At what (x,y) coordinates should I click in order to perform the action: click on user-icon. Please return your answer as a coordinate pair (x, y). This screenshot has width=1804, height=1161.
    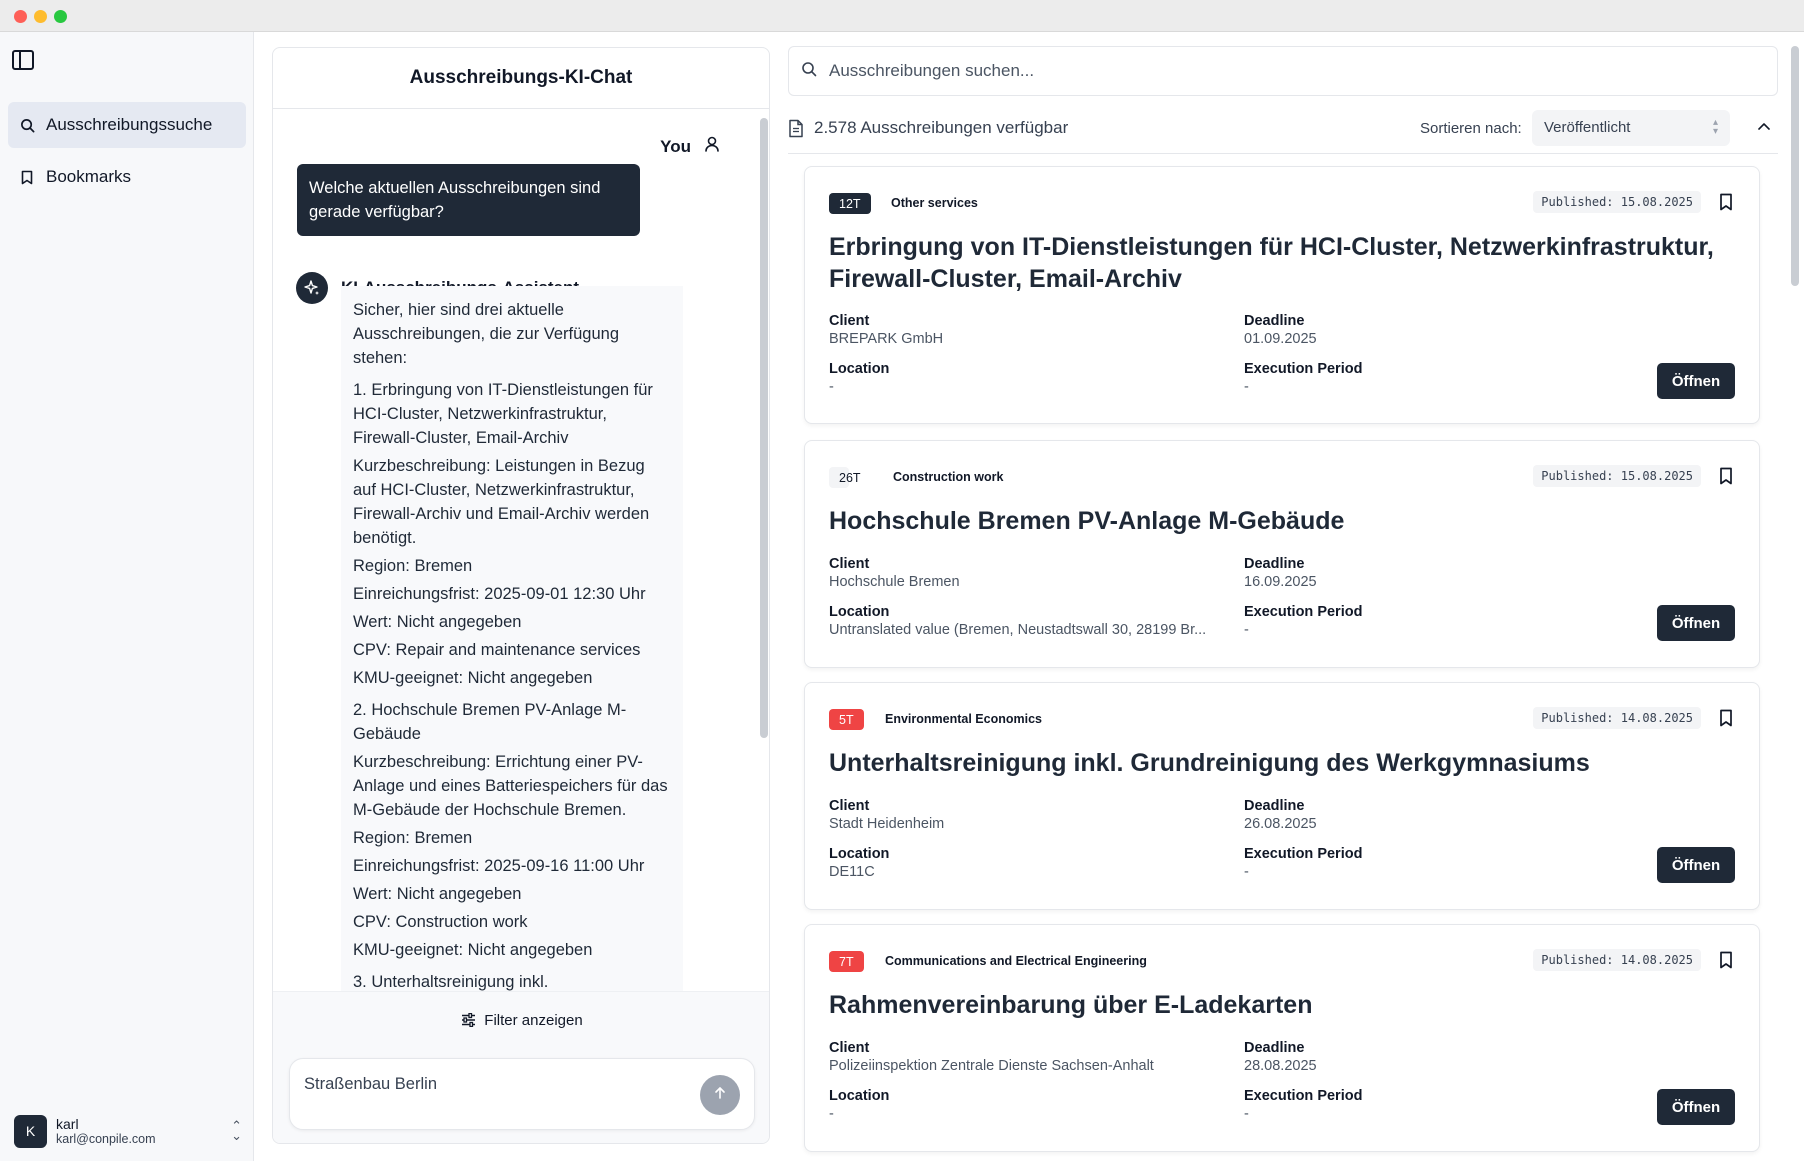
    Looking at the image, I should click on (712, 146).